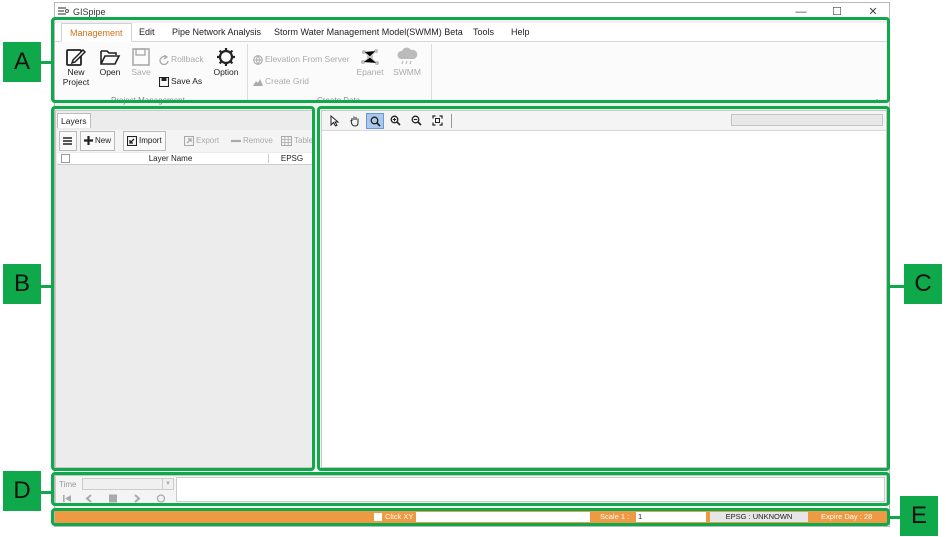 The height and width of the screenshot is (537, 946). Describe the element at coordinates (470, 517) in the screenshot. I see `highlight-region-e` at that location.